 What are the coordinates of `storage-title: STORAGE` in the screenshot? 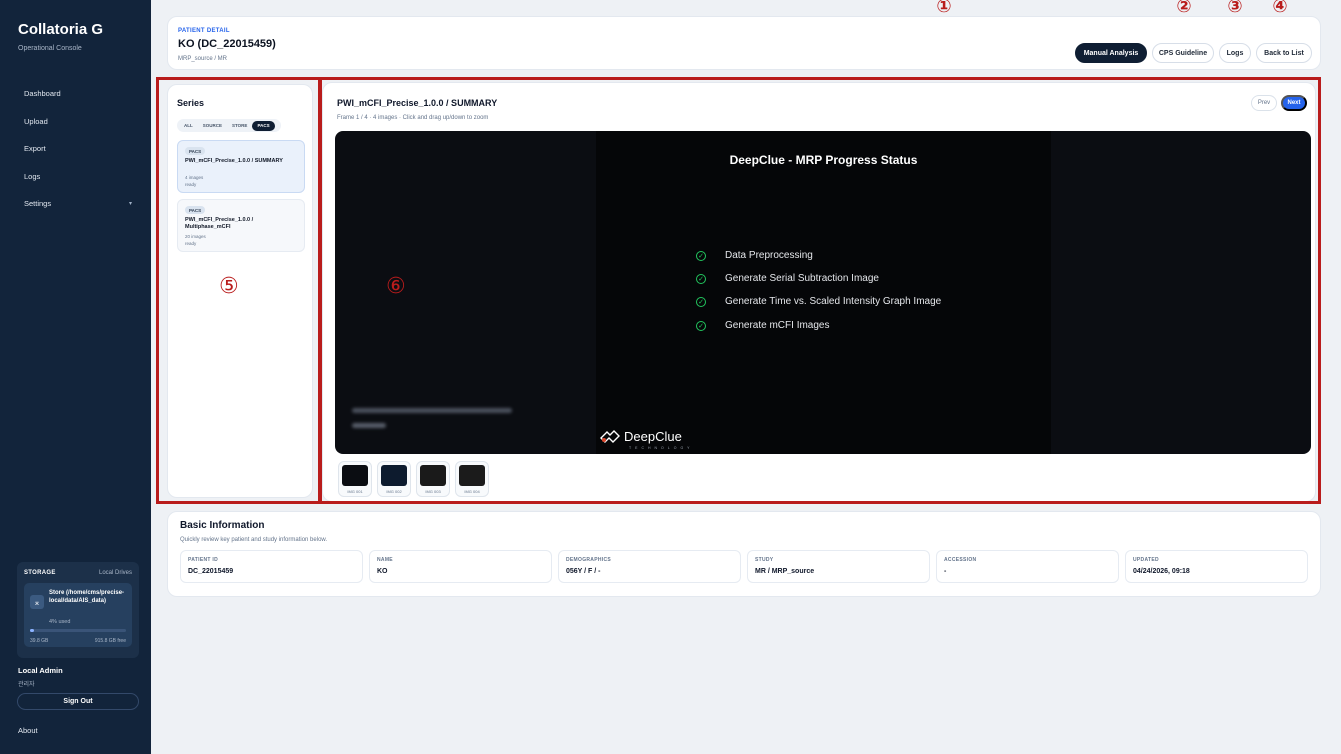 It's located at (40, 573).